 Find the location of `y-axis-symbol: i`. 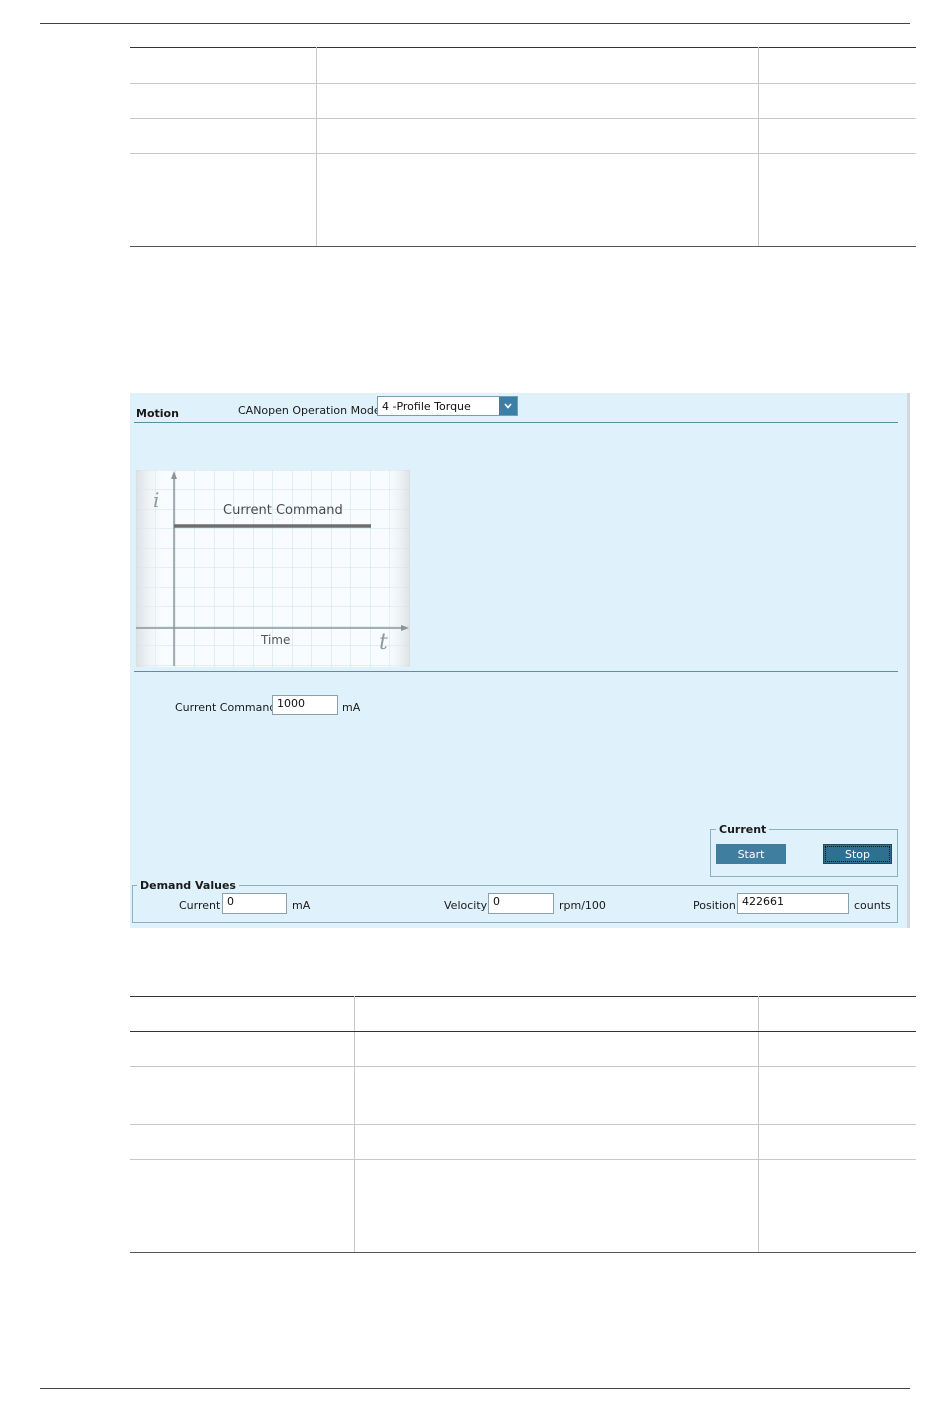

y-axis-symbol: i is located at coordinates (156, 500).